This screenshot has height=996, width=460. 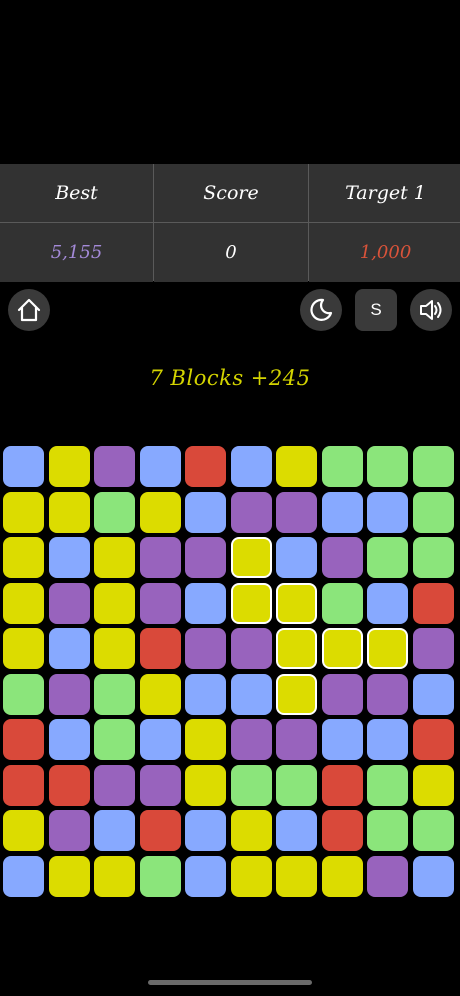 I want to click on tile-r5-c8, so click(x=387, y=694).